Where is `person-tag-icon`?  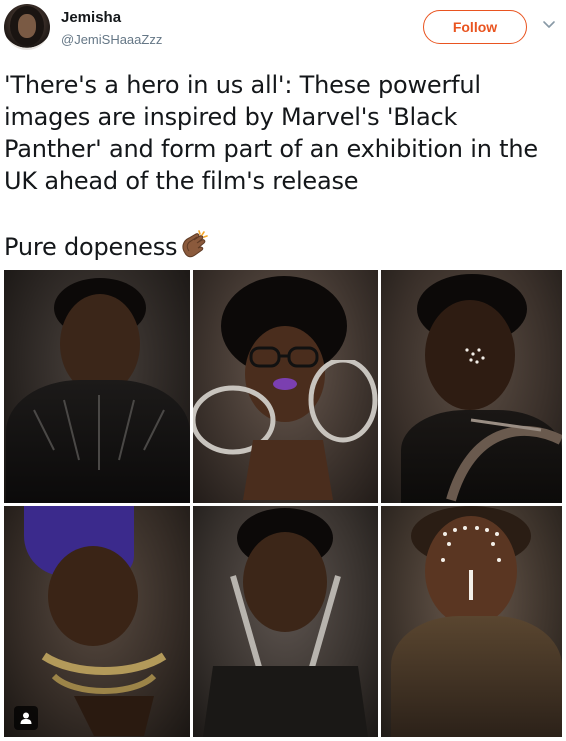 person-tag-icon is located at coordinates (26, 718).